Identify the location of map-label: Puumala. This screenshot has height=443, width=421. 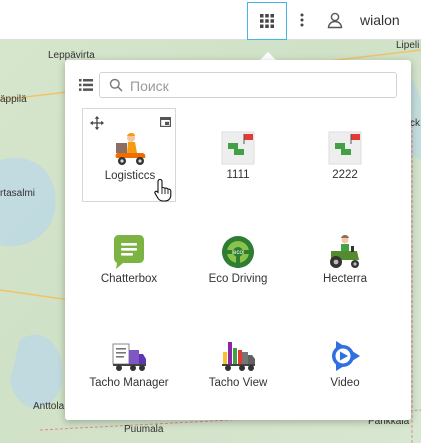
(144, 429).